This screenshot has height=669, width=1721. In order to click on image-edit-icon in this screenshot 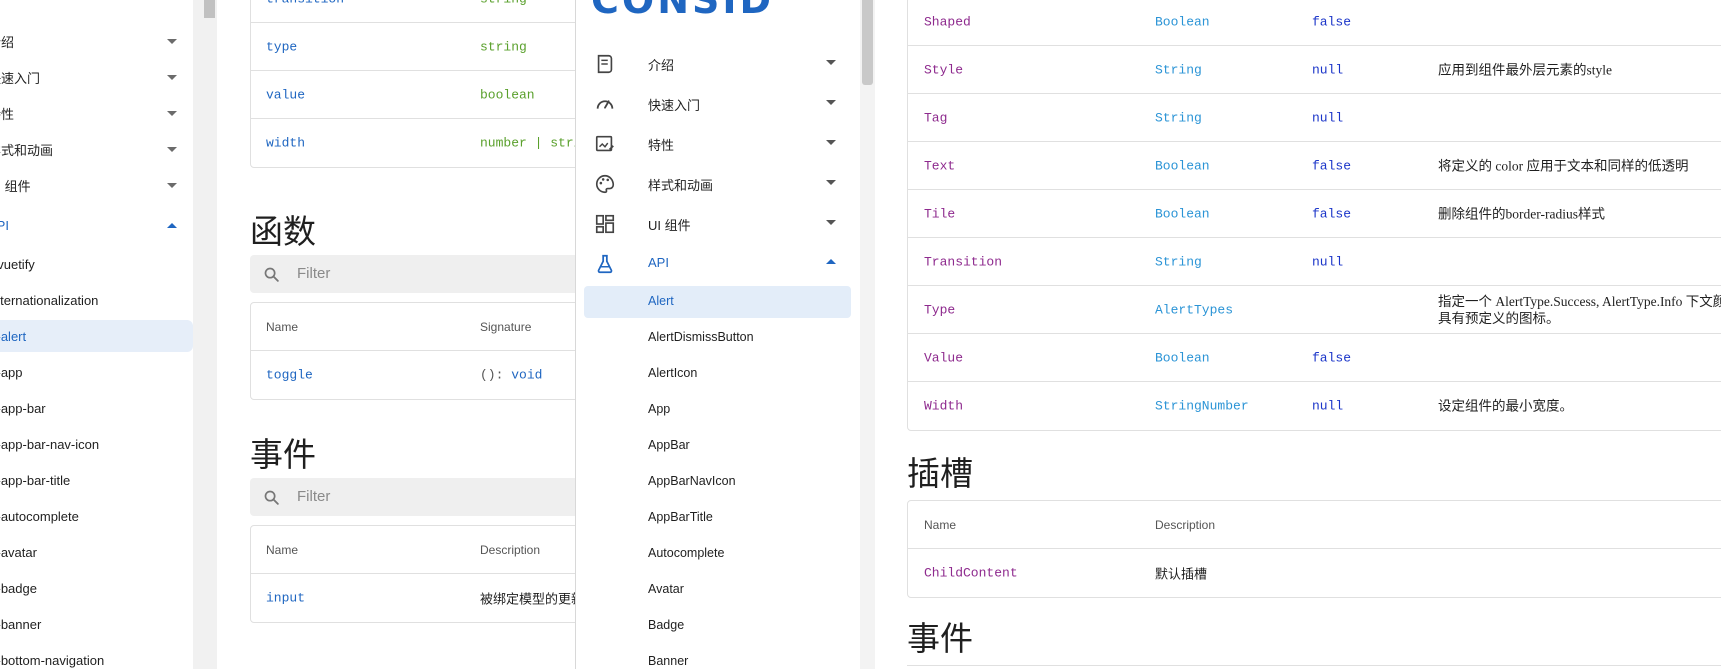, I will do `click(605, 144)`.